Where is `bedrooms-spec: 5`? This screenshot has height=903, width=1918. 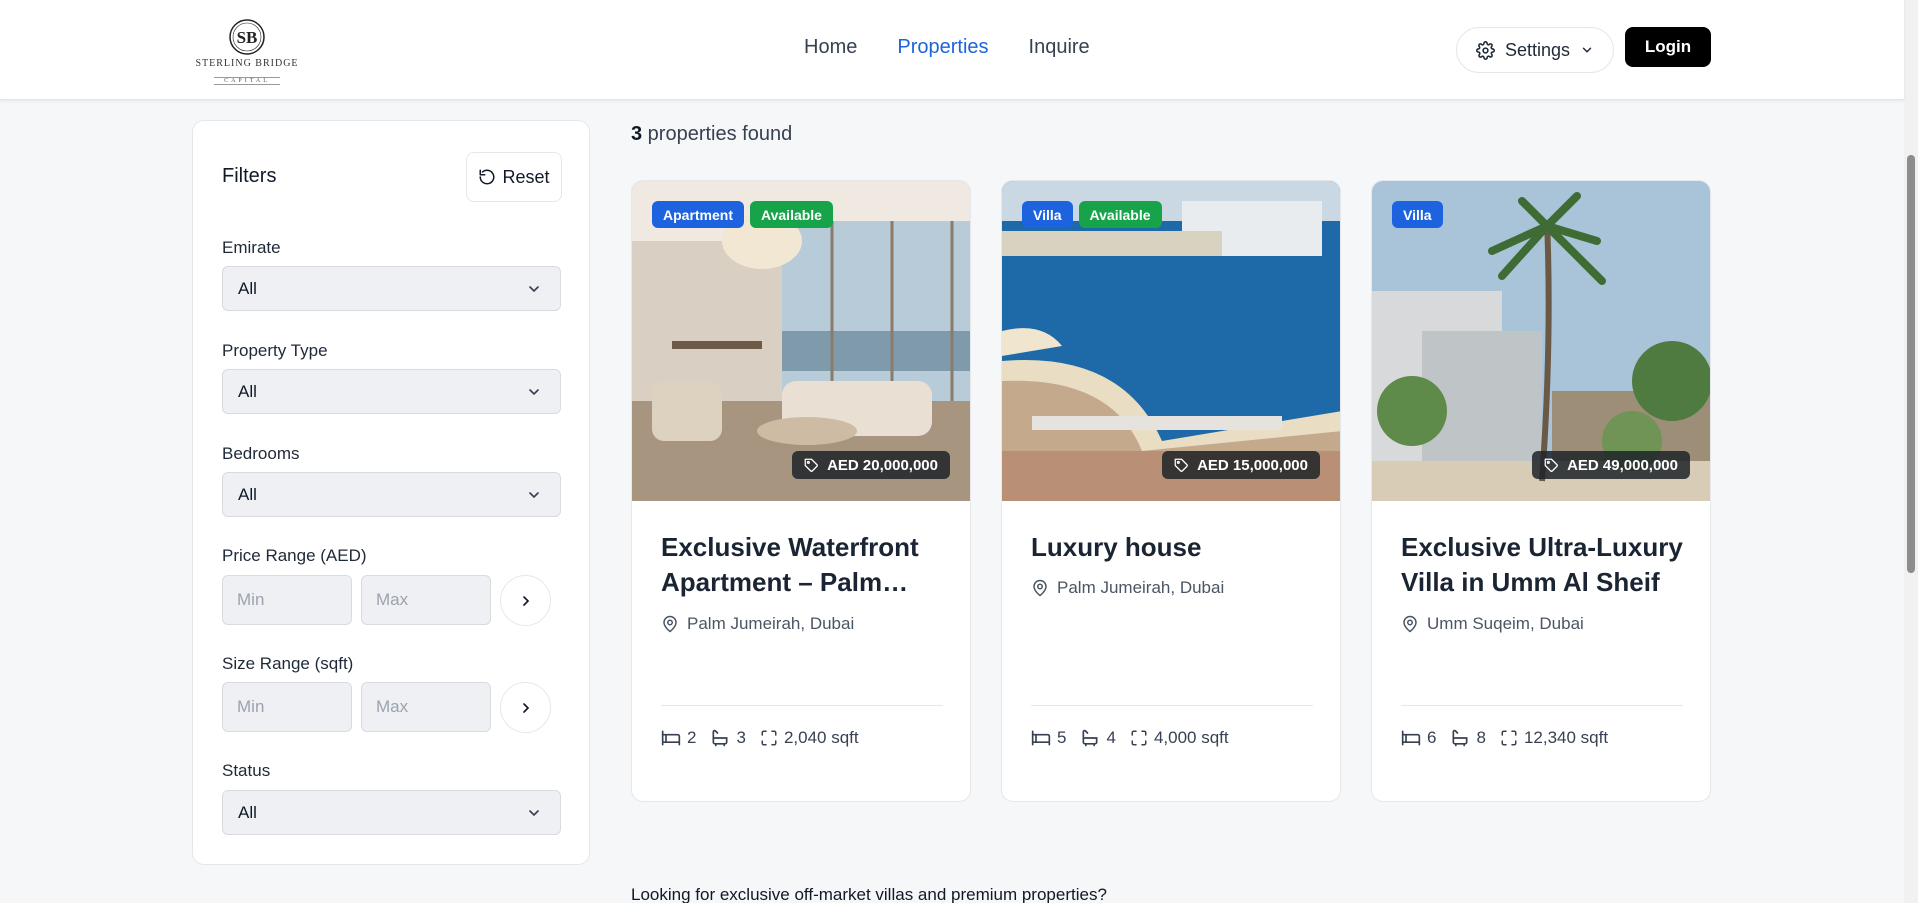 bedrooms-spec: 5 is located at coordinates (1048, 738).